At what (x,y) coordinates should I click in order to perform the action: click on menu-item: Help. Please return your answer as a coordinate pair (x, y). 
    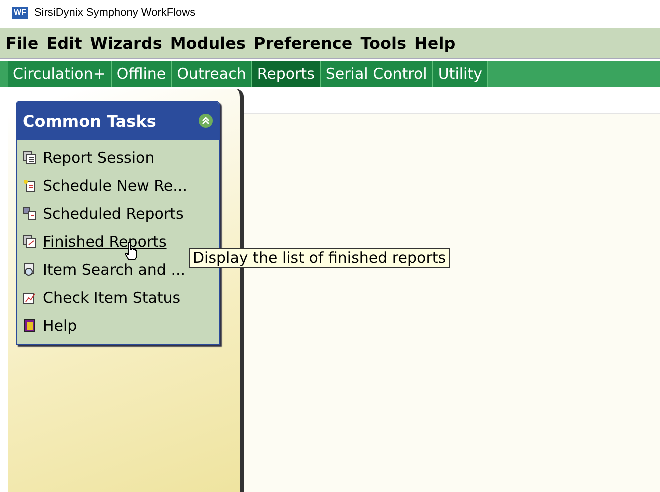
    Looking at the image, I should click on (435, 43).